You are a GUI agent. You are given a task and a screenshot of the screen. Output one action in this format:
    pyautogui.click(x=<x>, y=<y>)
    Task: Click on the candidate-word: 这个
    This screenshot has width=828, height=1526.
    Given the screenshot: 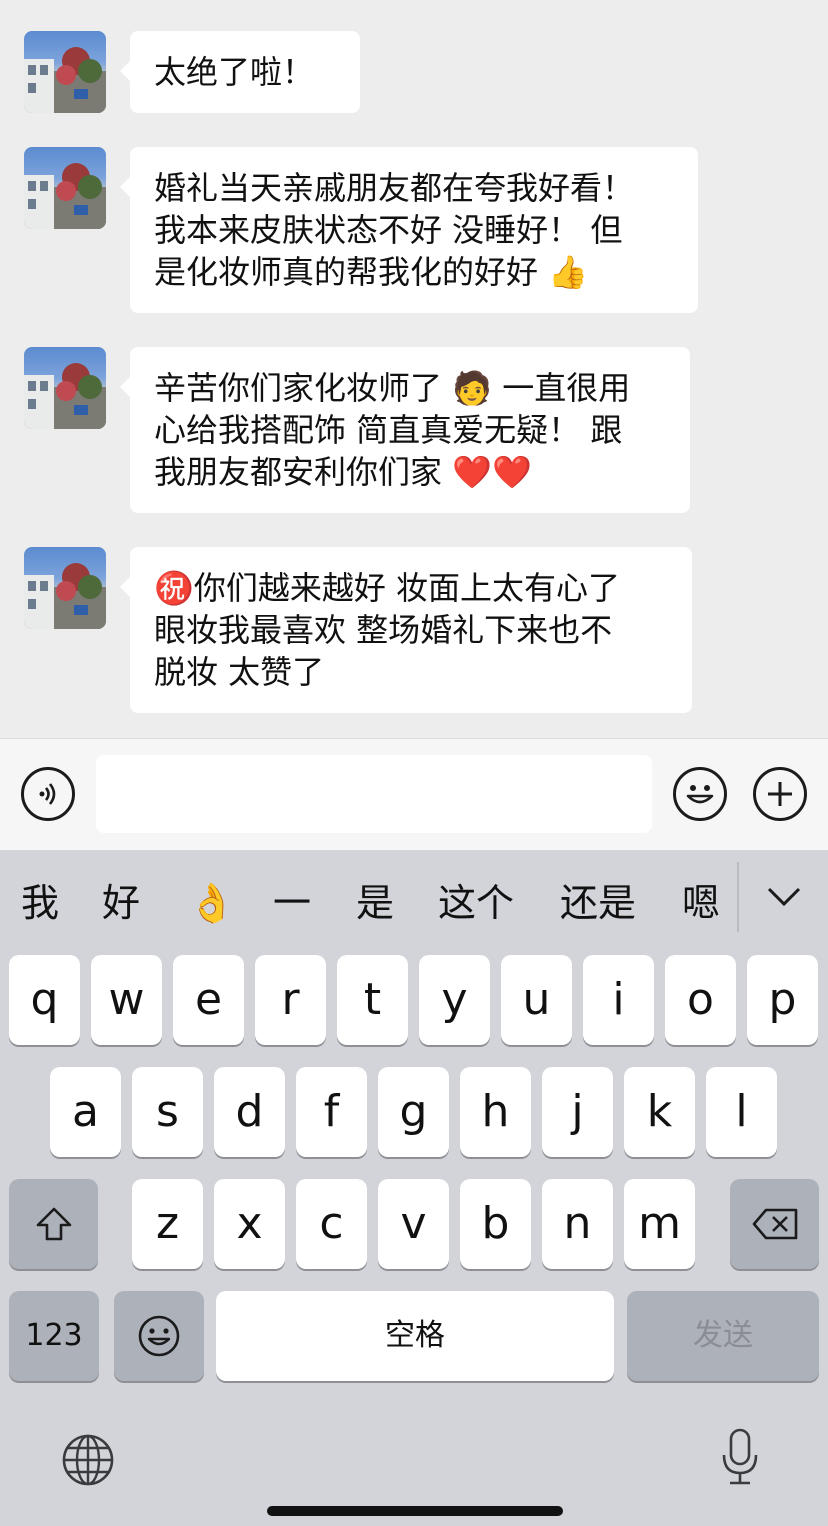 What is the action you would take?
    pyautogui.click(x=476, y=903)
    